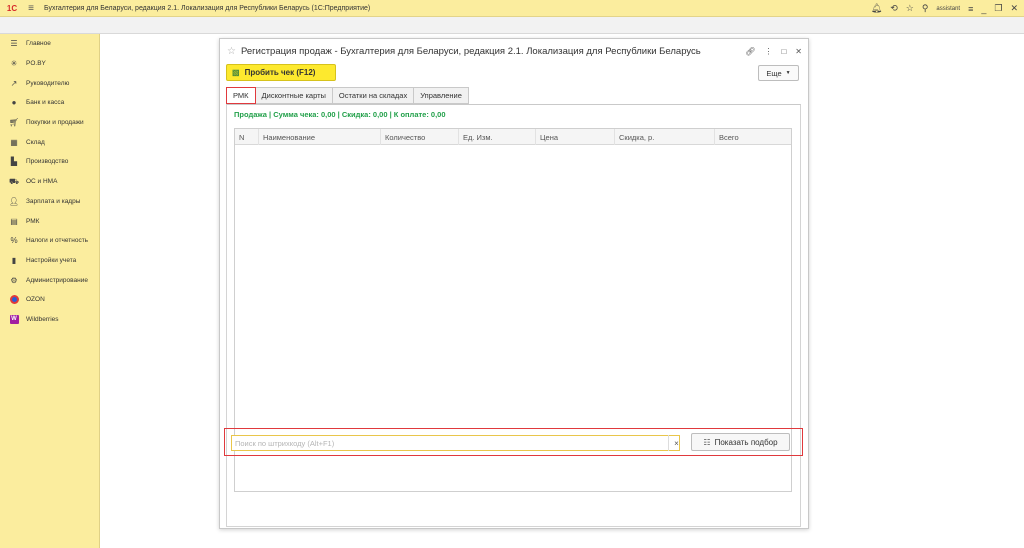 Image resolution: width=1024 pixels, height=548 pixels. I want to click on sidebar-item-label: Зарплата и кадры, so click(53, 201).